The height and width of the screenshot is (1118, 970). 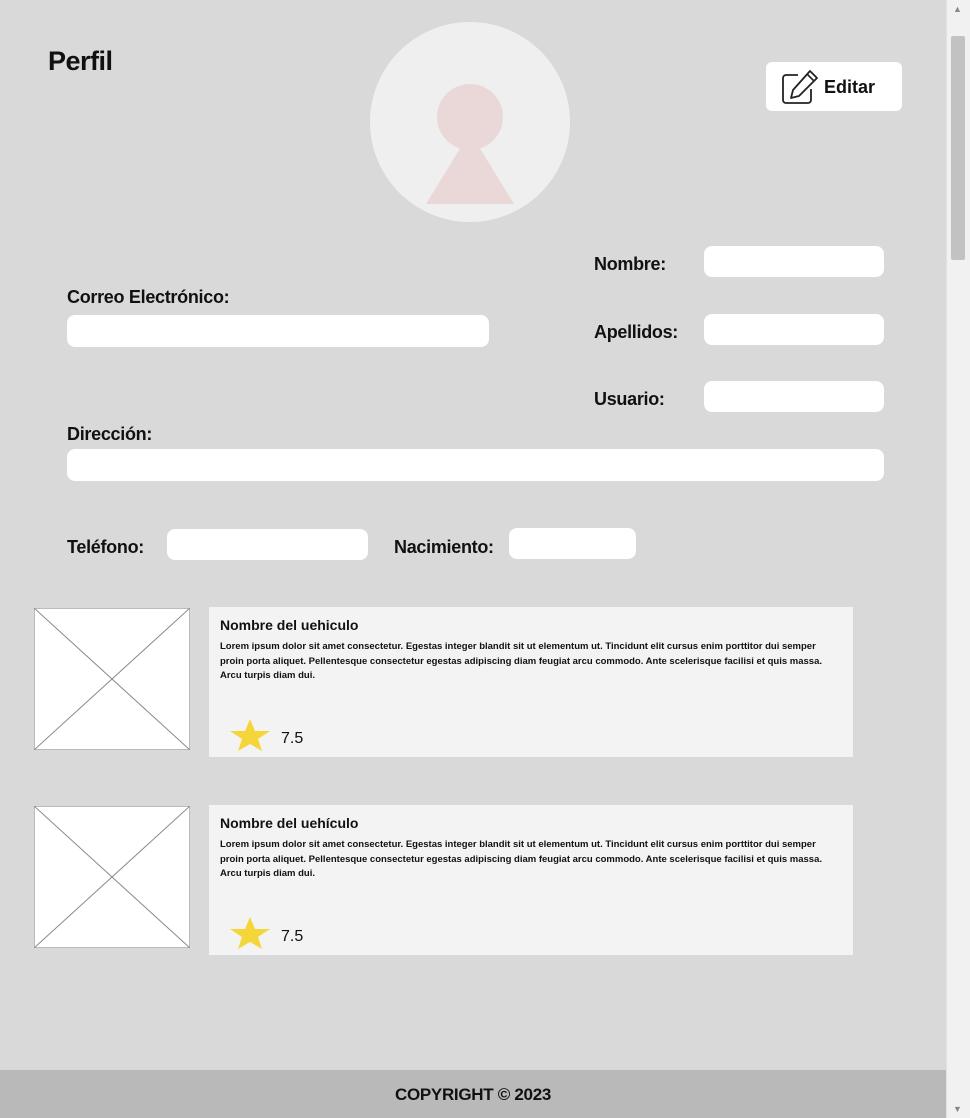 I want to click on page-title: Perfil, so click(x=80, y=61).